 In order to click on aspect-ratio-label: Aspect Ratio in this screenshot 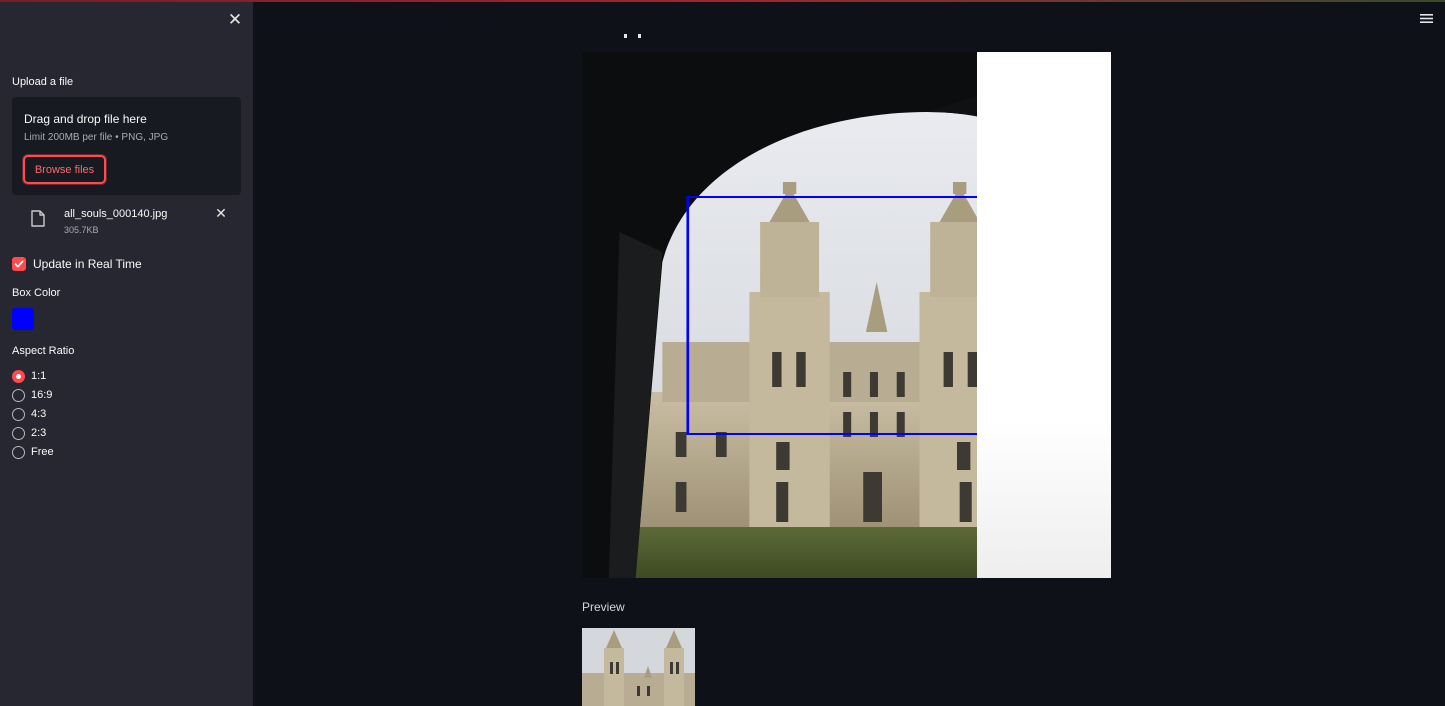, I will do `click(43, 351)`.